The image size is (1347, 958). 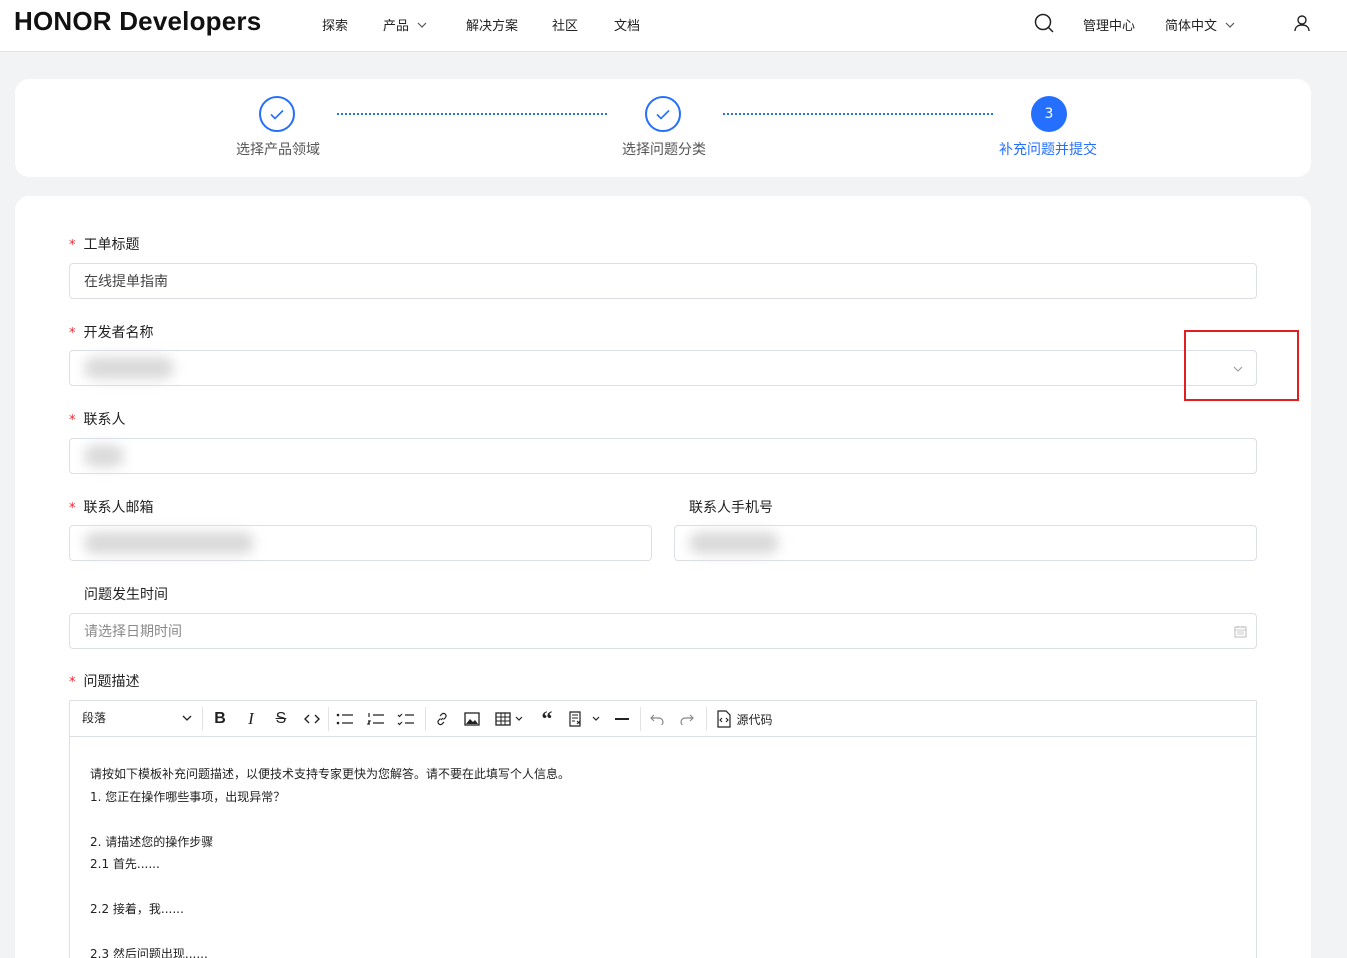 What do you see at coordinates (622, 719) in the screenshot?
I see `horizontal-rule-icon` at bounding box center [622, 719].